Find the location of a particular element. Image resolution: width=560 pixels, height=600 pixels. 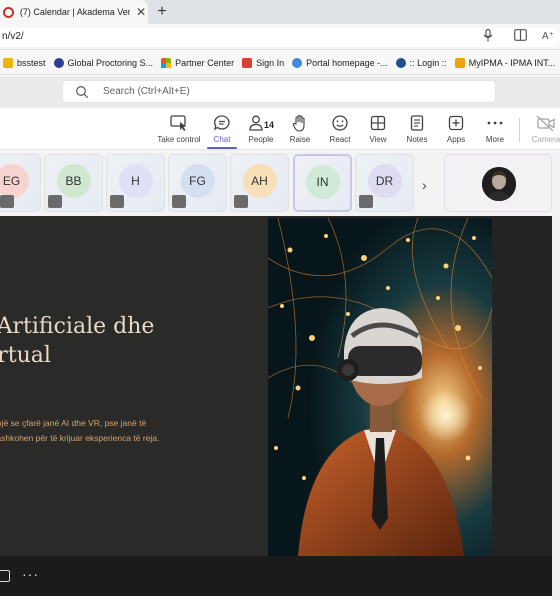

signin-icon is located at coordinates (247, 62).